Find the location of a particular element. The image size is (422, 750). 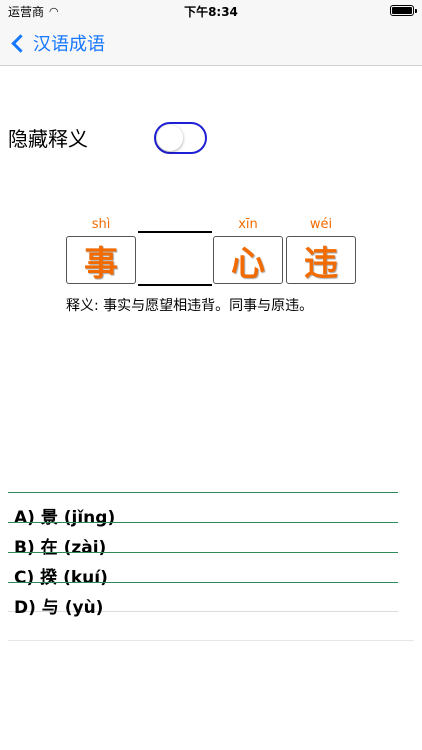

option-d: D) 与 (yù) is located at coordinates (203, 600).